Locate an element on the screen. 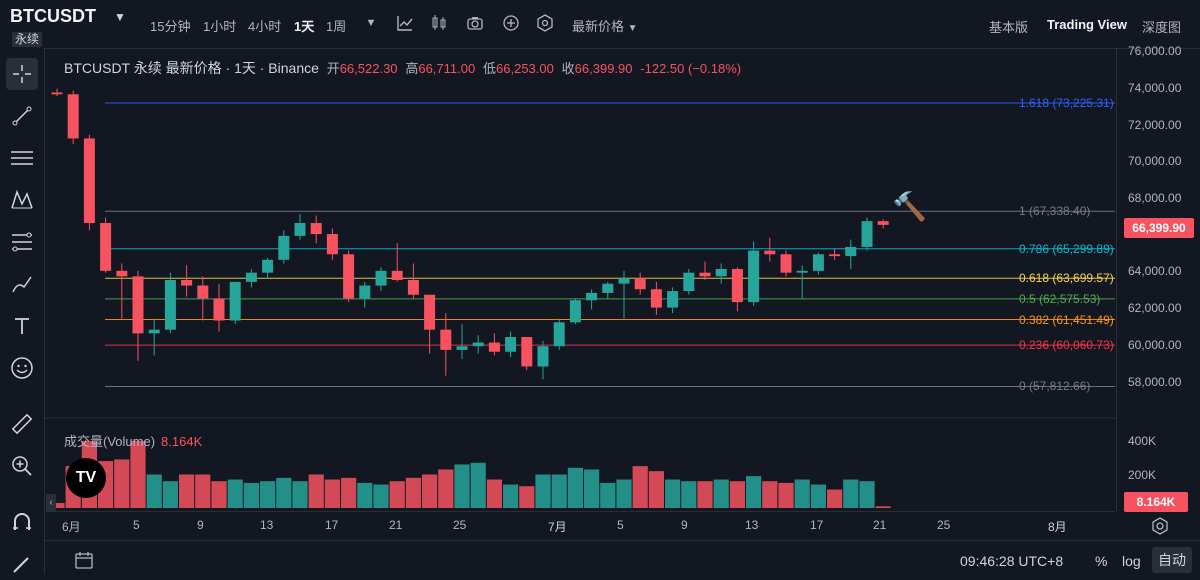 The width and height of the screenshot is (1200, 580). volume-label: 成交量(Volume) is located at coordinates (110, 441).